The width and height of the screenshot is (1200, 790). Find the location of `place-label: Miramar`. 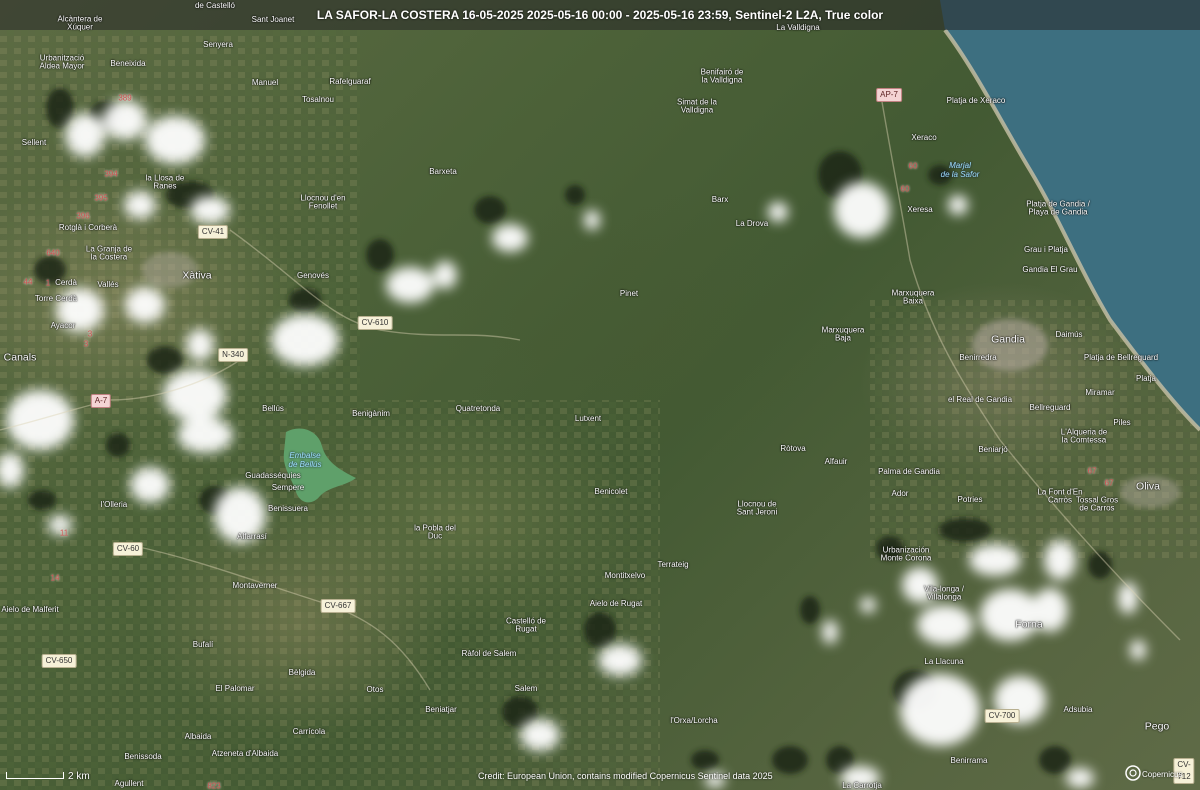

place-label: Miramar is located at coordinates (1100, 392).